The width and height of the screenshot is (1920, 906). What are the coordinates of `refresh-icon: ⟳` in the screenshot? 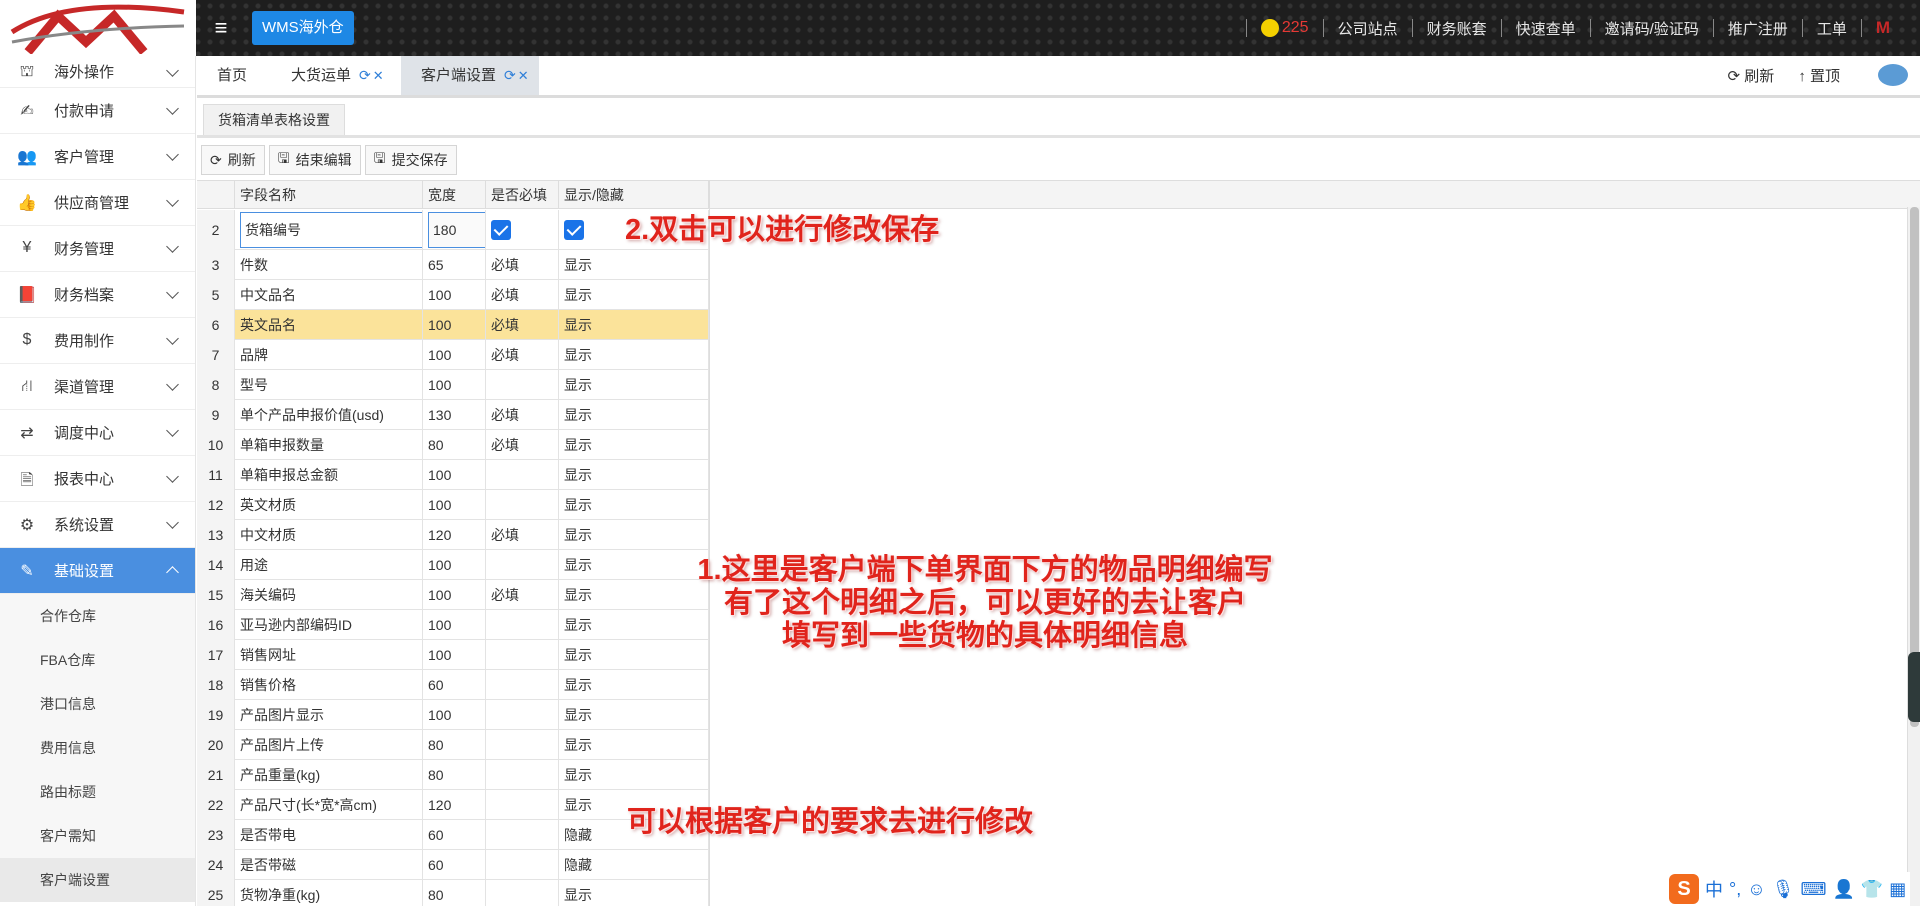 It's located at (510, 75).